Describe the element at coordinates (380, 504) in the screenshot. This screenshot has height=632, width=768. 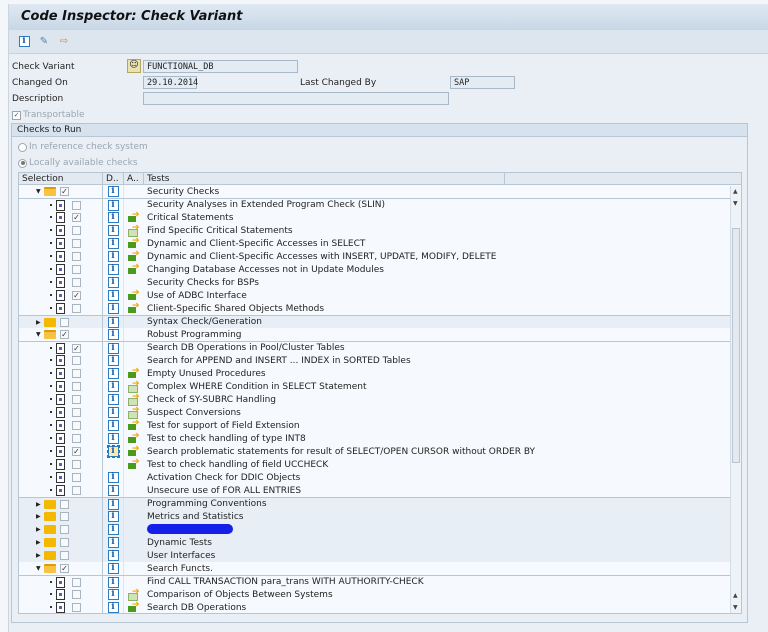
I see `tree-row: ▶ i Programming Conventions` at that location.